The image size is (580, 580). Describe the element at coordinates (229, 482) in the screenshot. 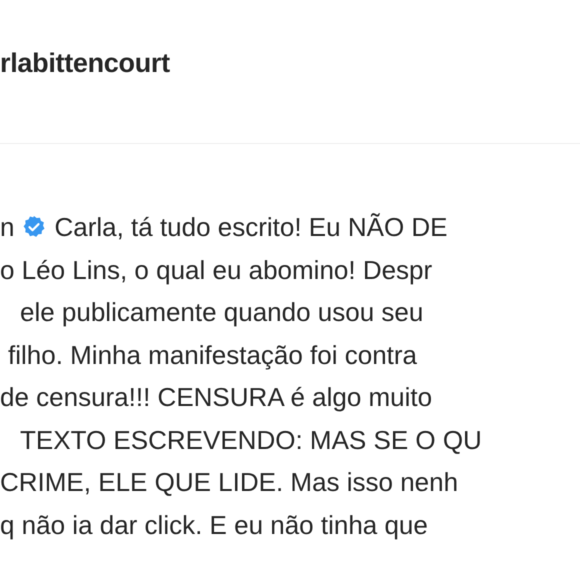

I see `comment-text-line: CRIME, ELE QUE LIDE. Mas isso nenh` at that location.